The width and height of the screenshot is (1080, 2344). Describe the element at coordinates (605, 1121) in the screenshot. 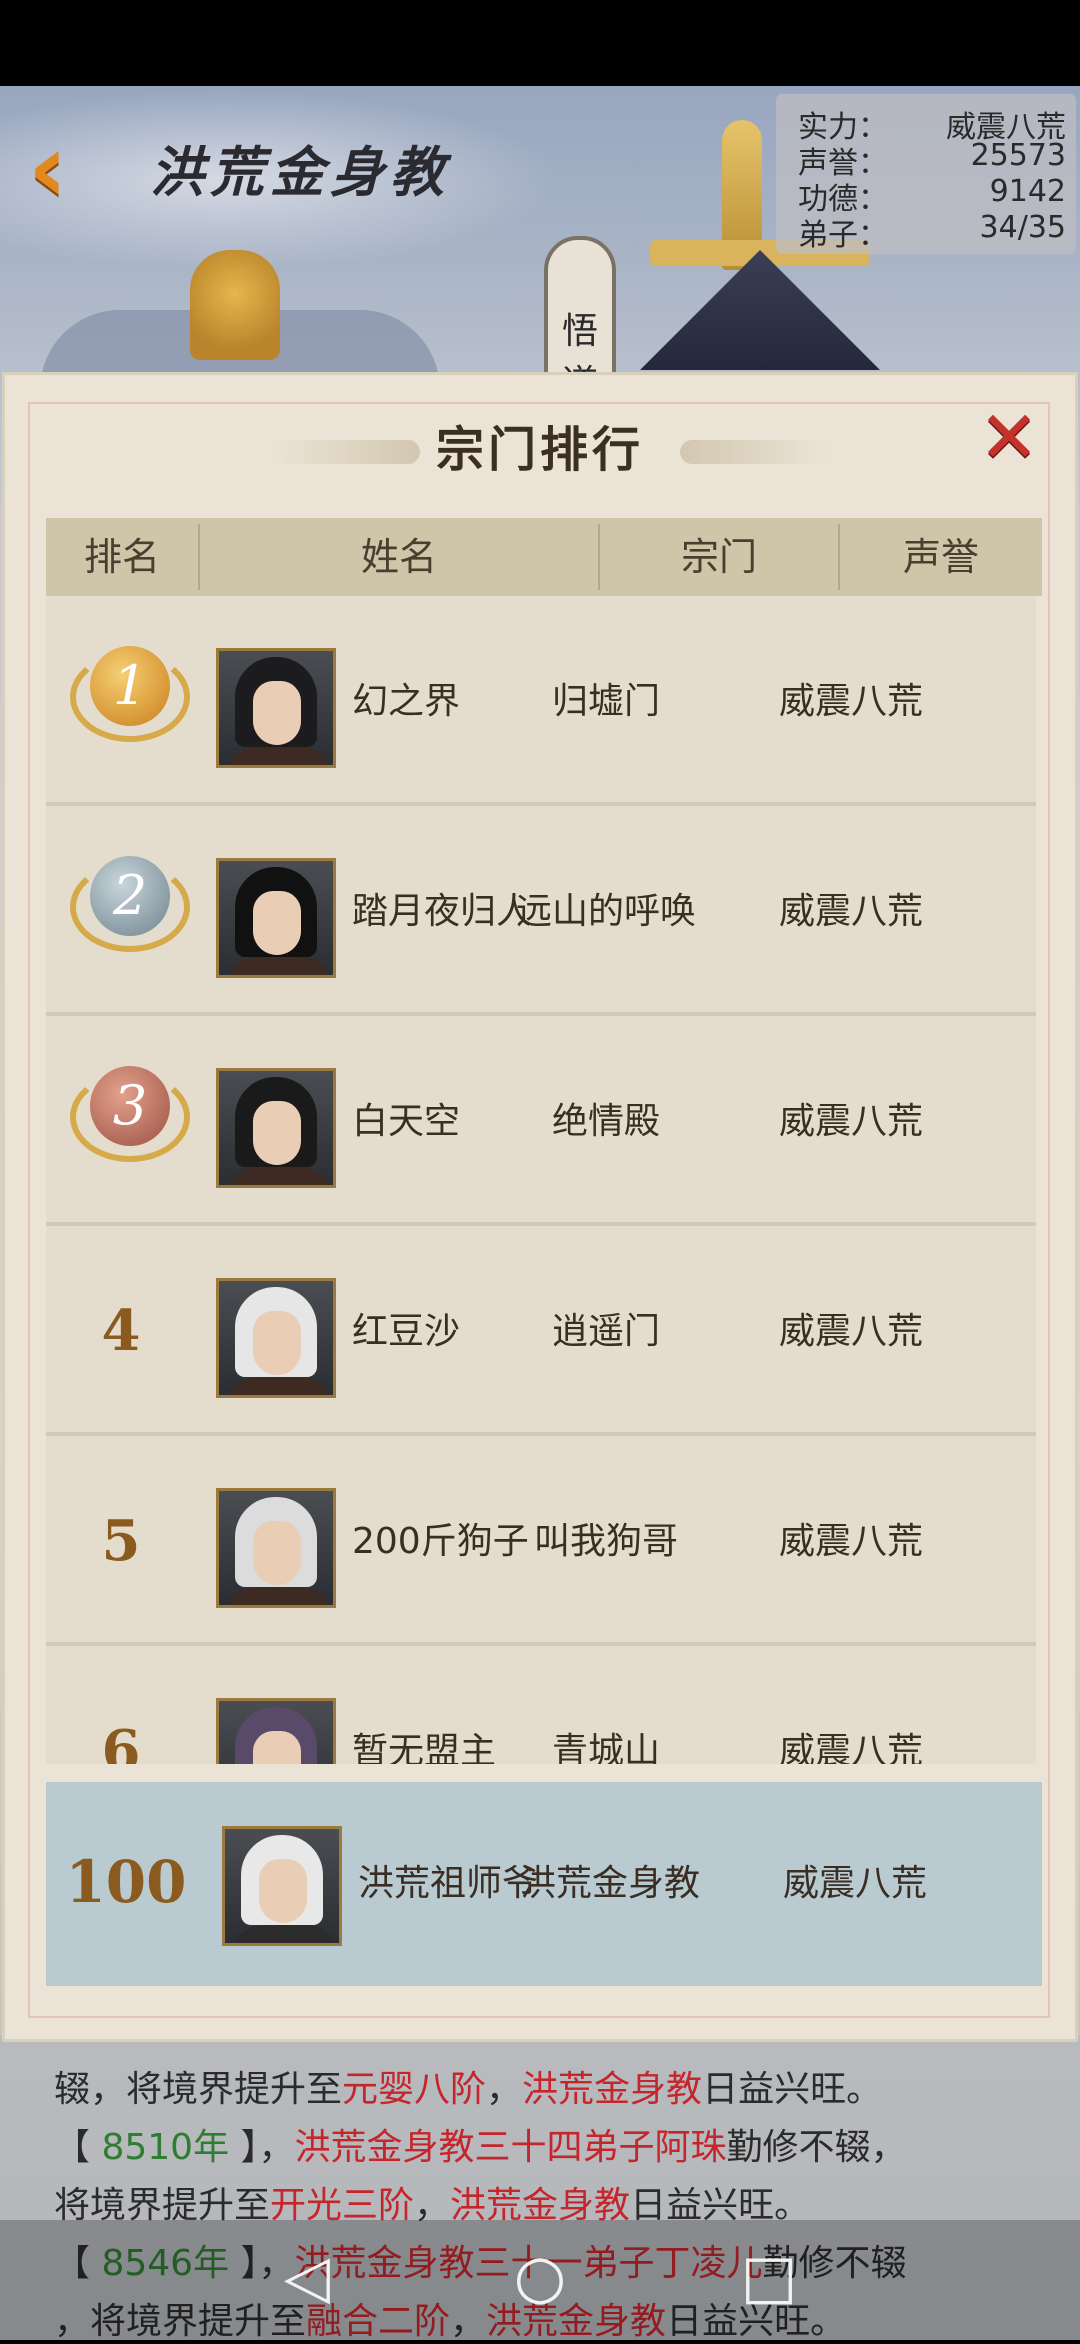

I see `sect-name: 绝情殿` at that location.